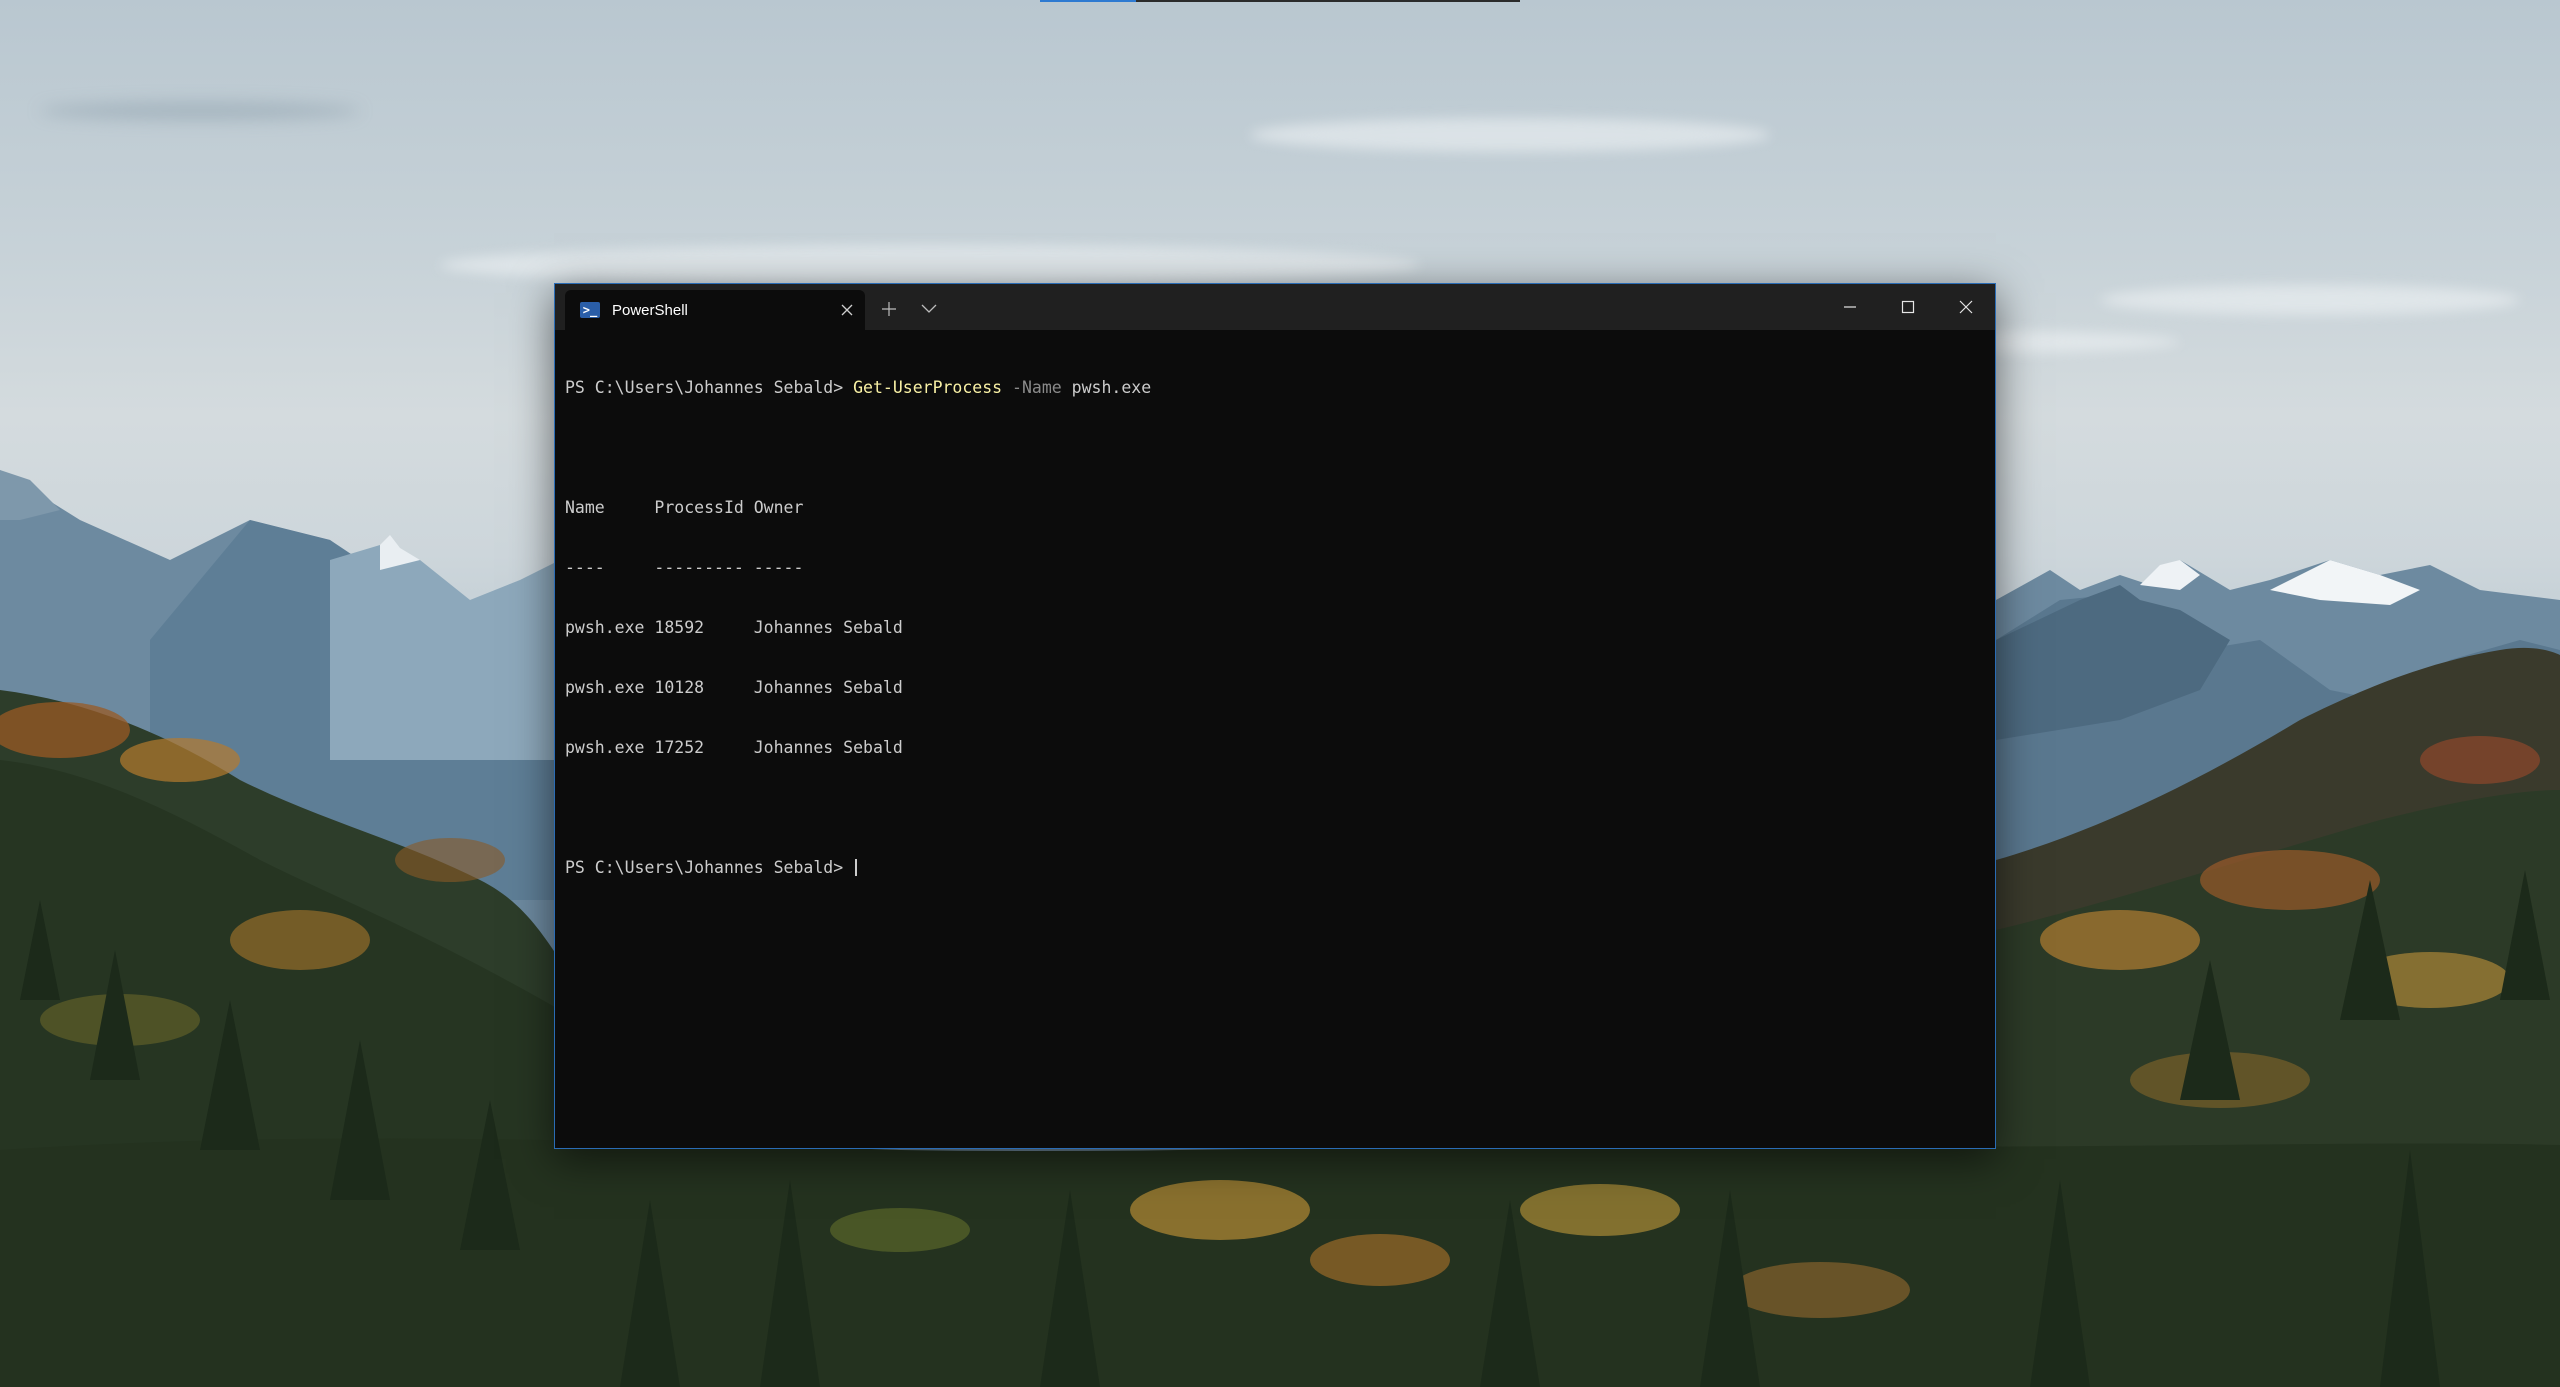 The height and width of the screenshot is (1387, 2560). I want to click on maximize-icon, so click(1908, 307).